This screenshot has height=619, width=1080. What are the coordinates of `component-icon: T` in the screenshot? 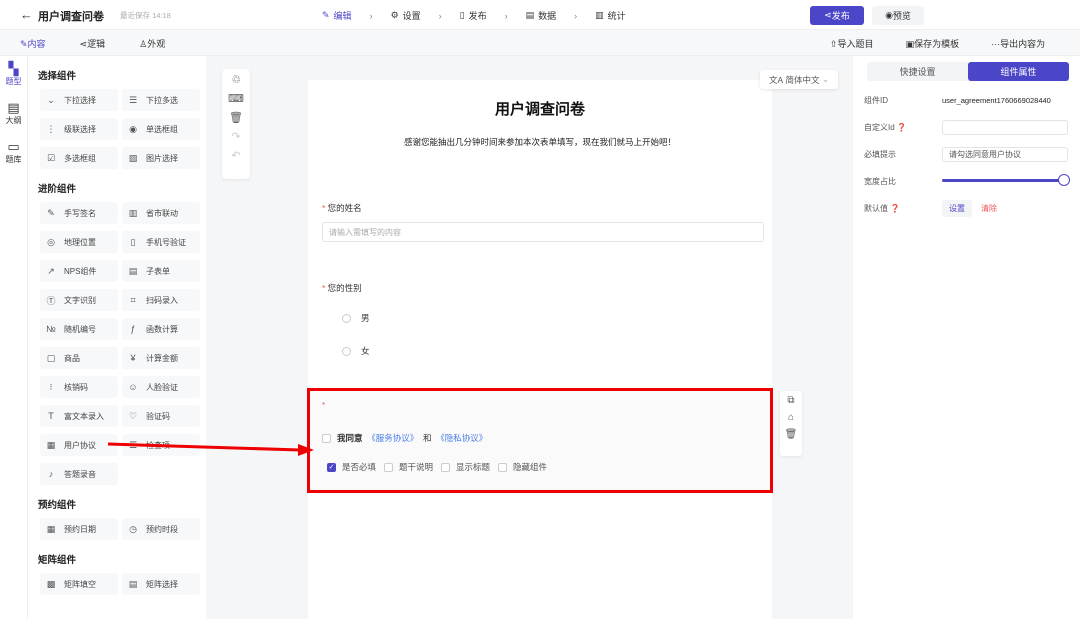 It's located at (51, 416).